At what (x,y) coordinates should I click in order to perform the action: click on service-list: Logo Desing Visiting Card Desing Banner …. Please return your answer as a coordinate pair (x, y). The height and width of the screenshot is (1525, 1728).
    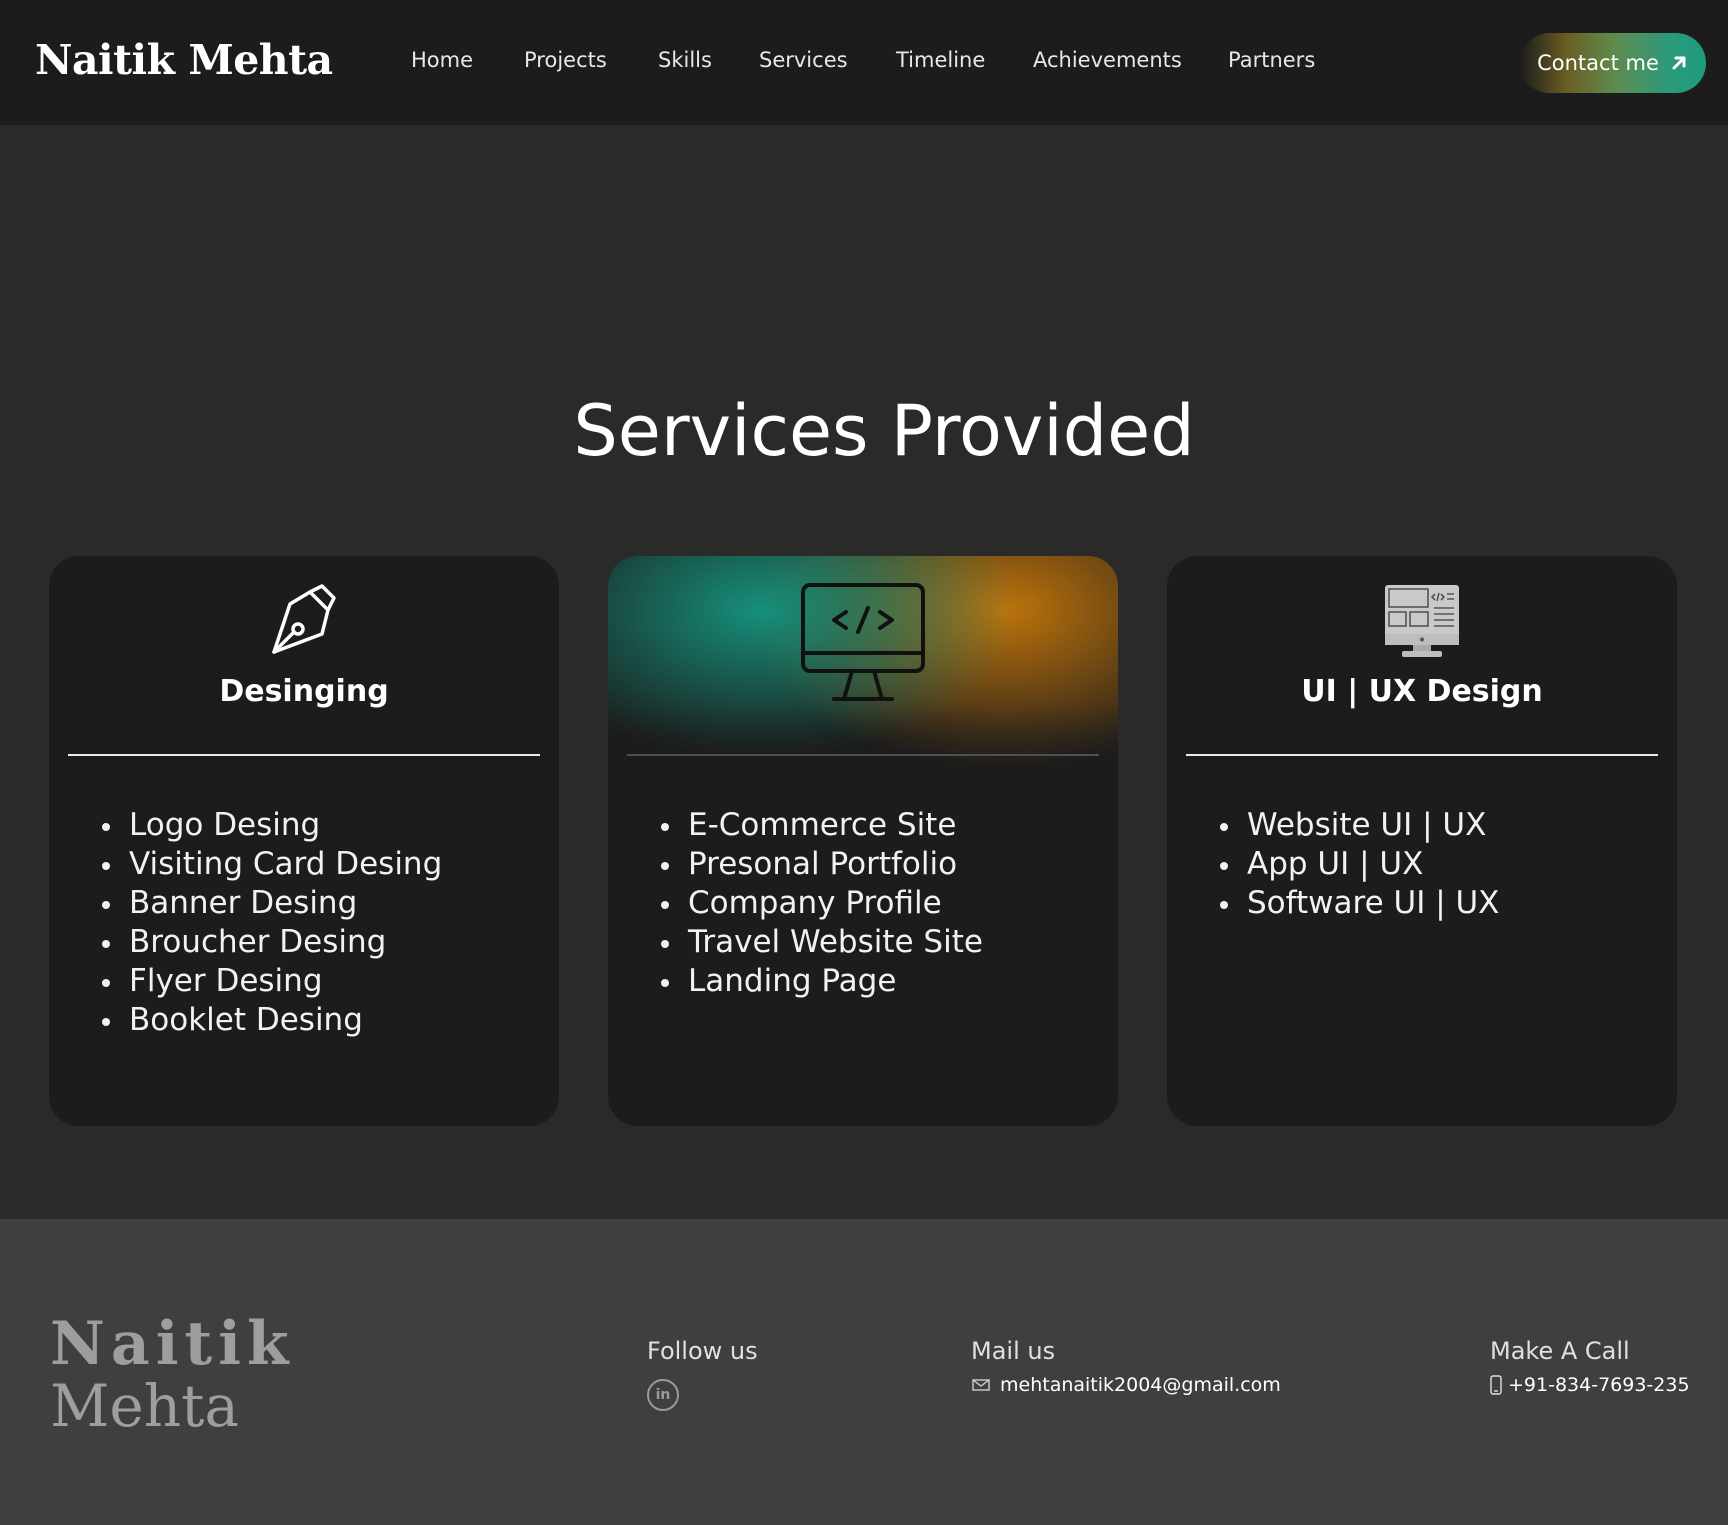
    Looking at the image, I should click on (265, 923).